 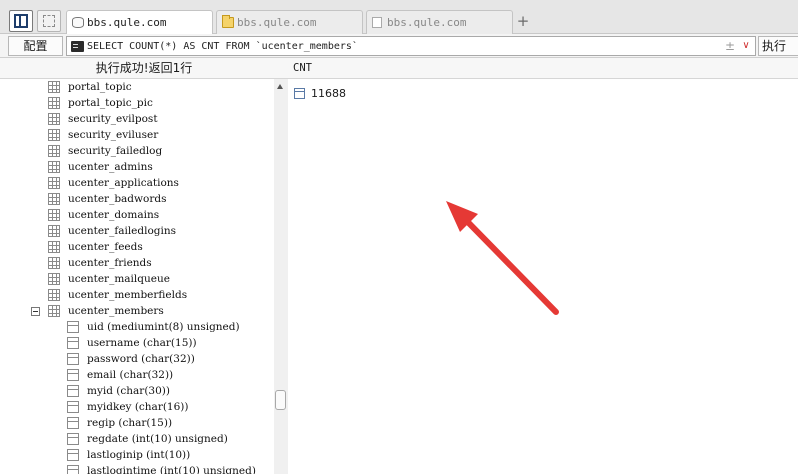 I want to click on tab-connection-1: bbs.qule.com, so click(x=139, y=22).